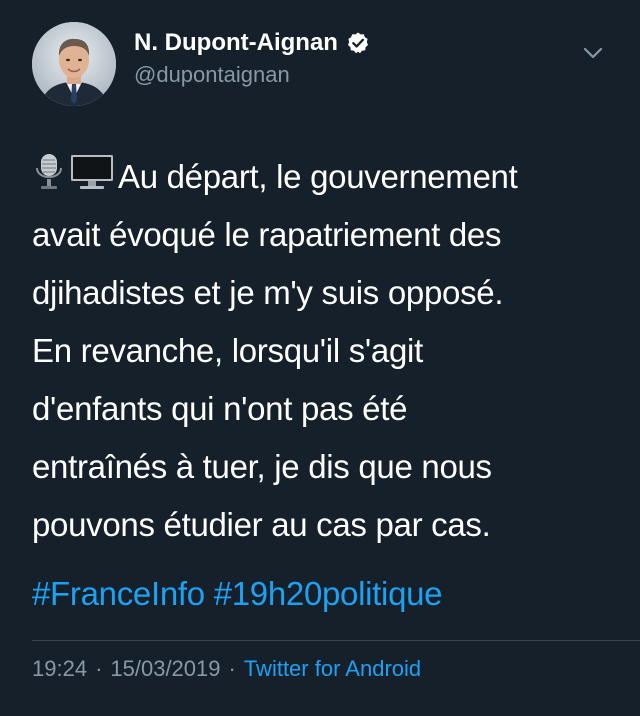  What do you see at coordinates (328, 593) in the screenshot?
I see `hashtag-19h20politique: #19h20politique` at bounding box center [328, 593].